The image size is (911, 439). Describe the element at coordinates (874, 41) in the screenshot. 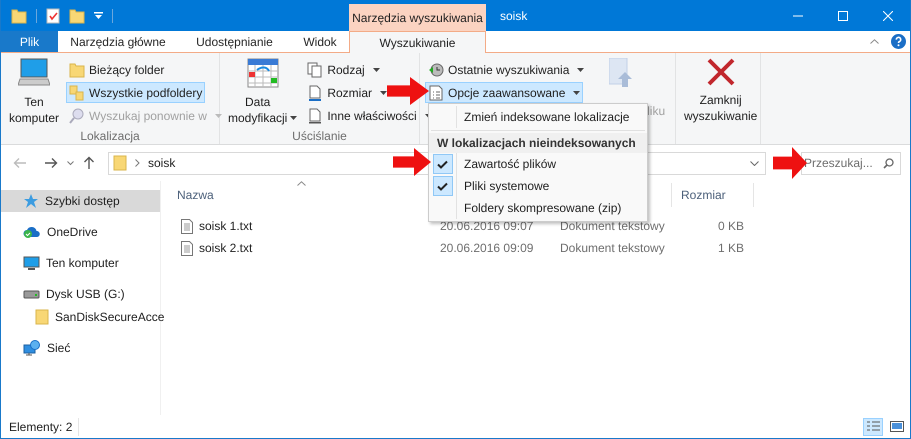

I see `collapse-ribbon-icon` at that location.